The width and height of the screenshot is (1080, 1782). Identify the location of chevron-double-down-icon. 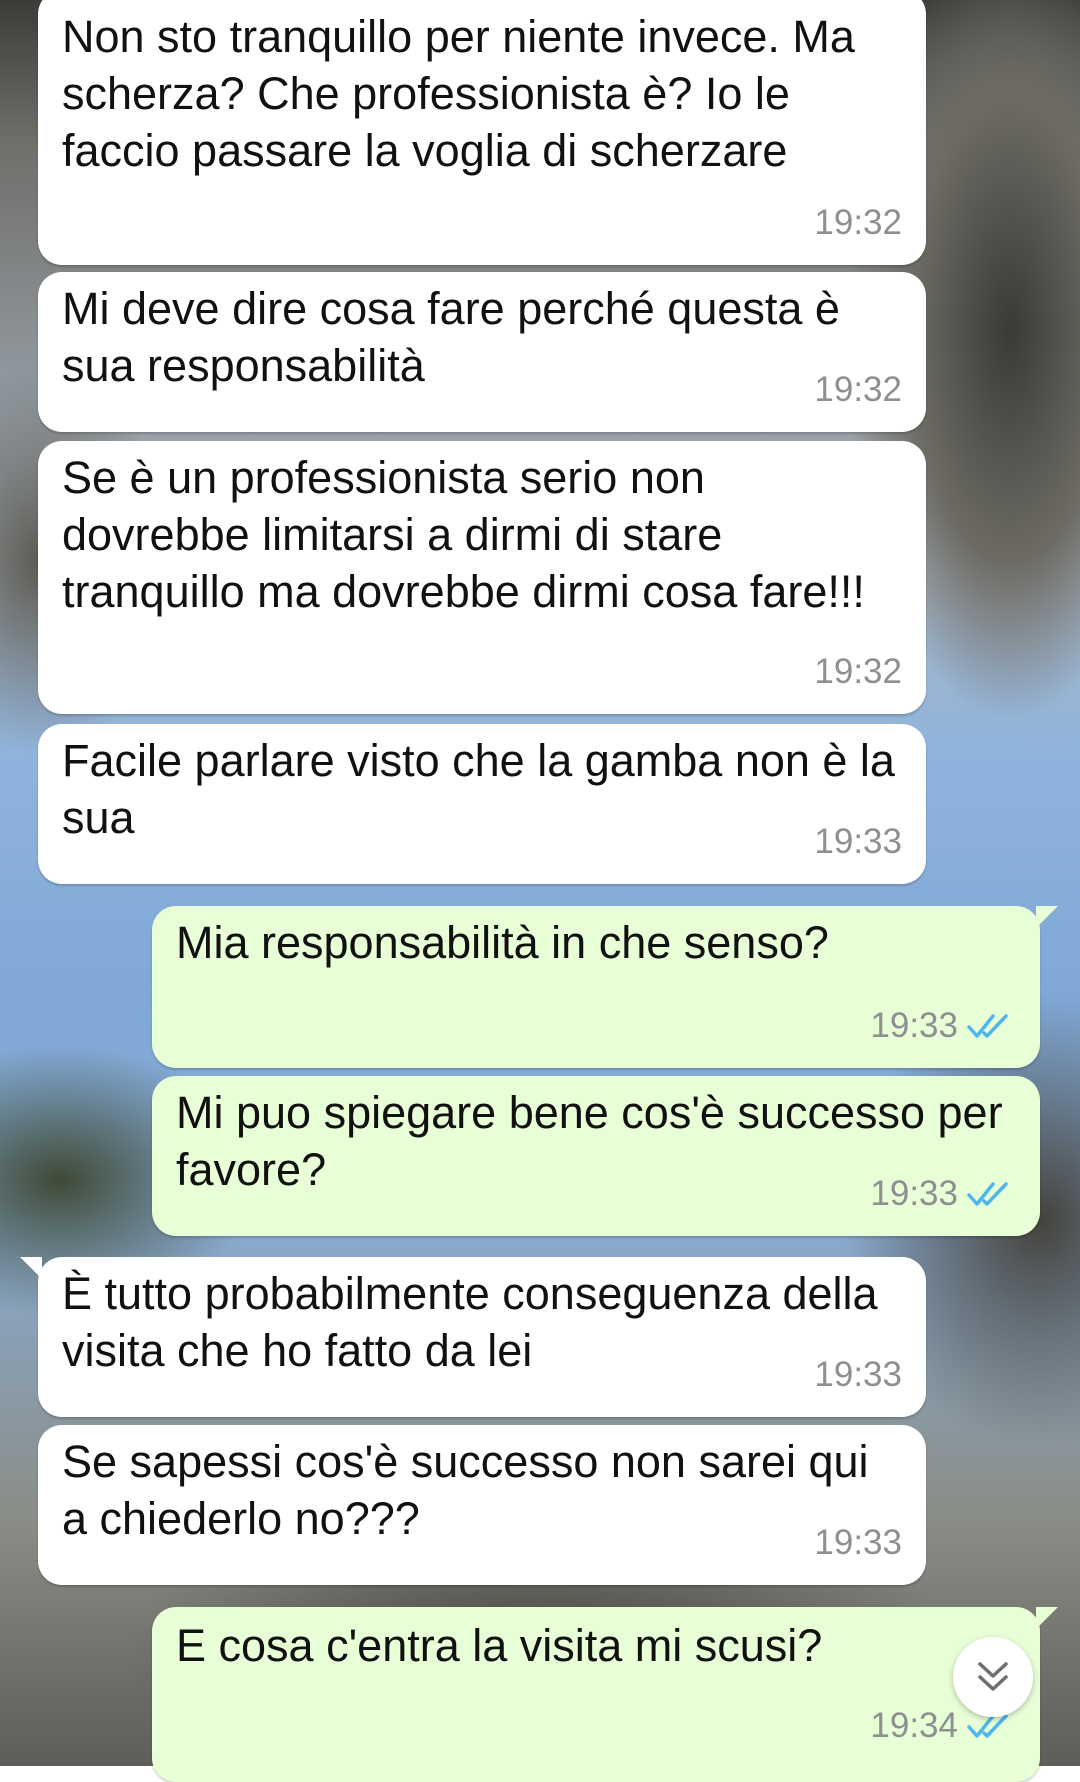
(993, 1676).